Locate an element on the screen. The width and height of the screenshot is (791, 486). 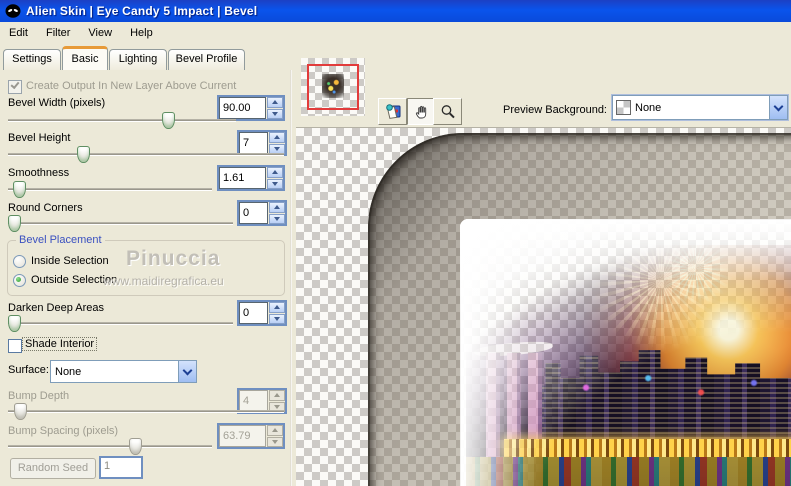
tab-basic: Basic is located at coordinates (85, 58).